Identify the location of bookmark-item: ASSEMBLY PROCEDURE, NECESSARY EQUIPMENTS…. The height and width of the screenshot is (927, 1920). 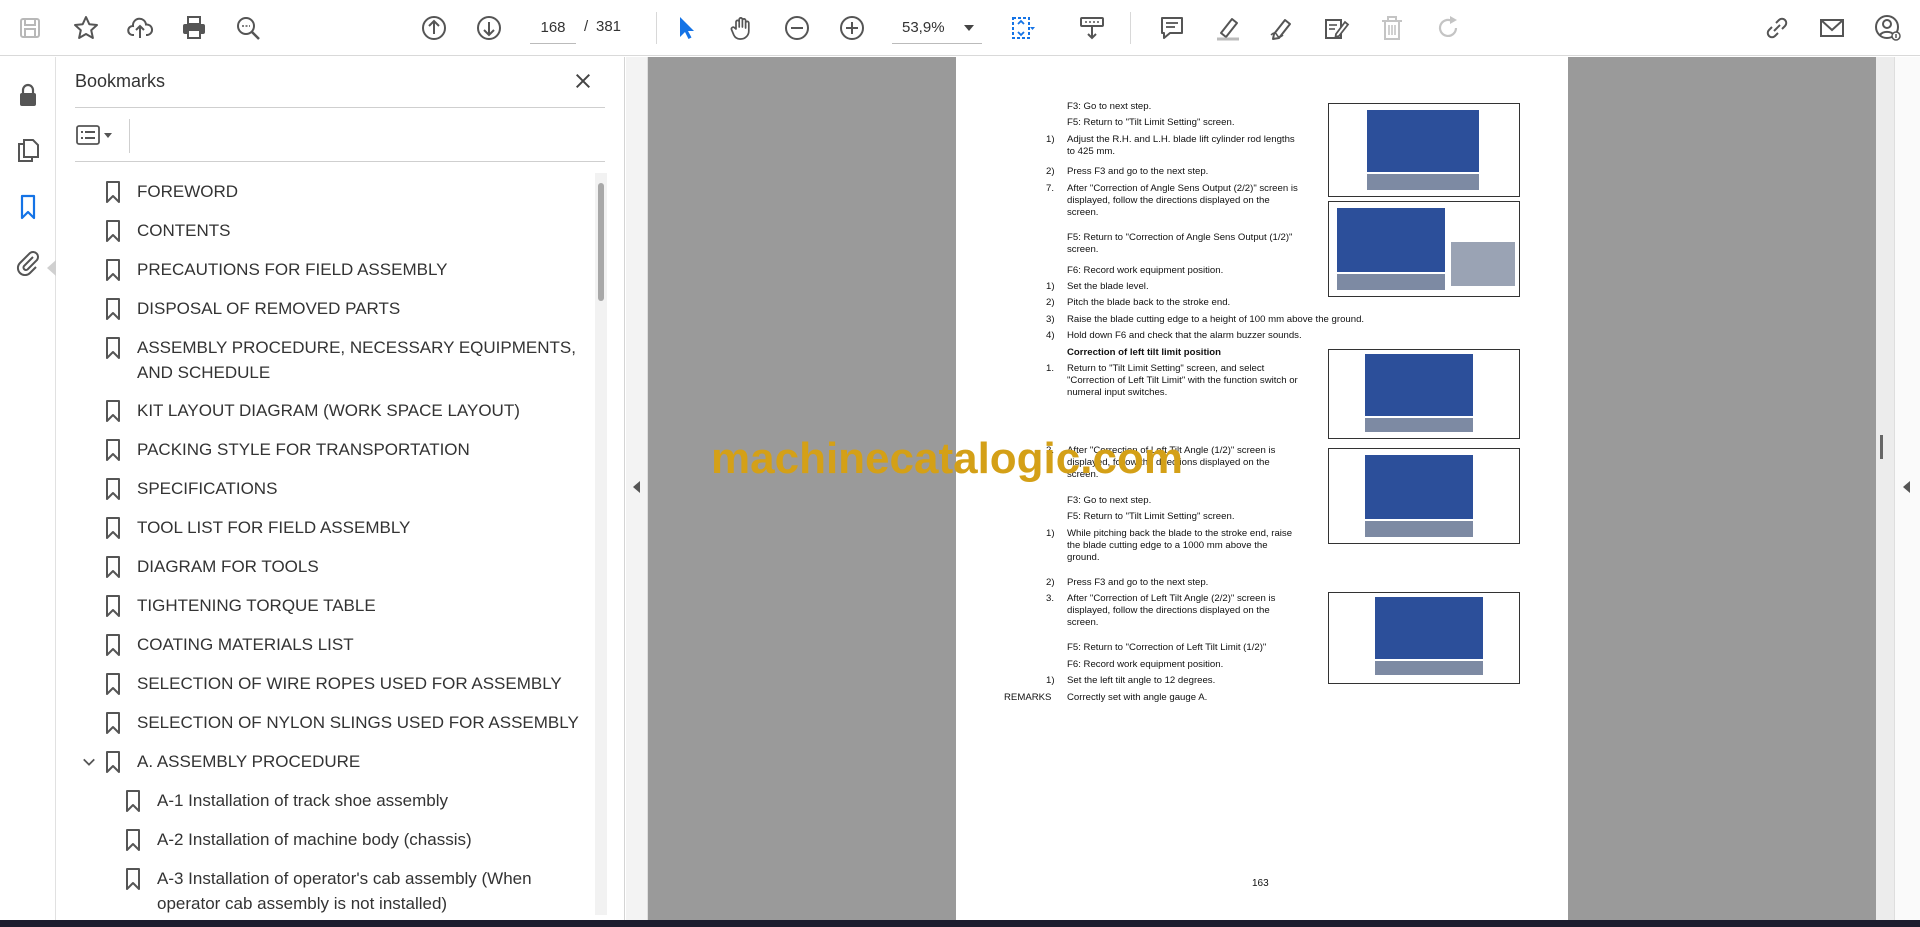
(335, 360).